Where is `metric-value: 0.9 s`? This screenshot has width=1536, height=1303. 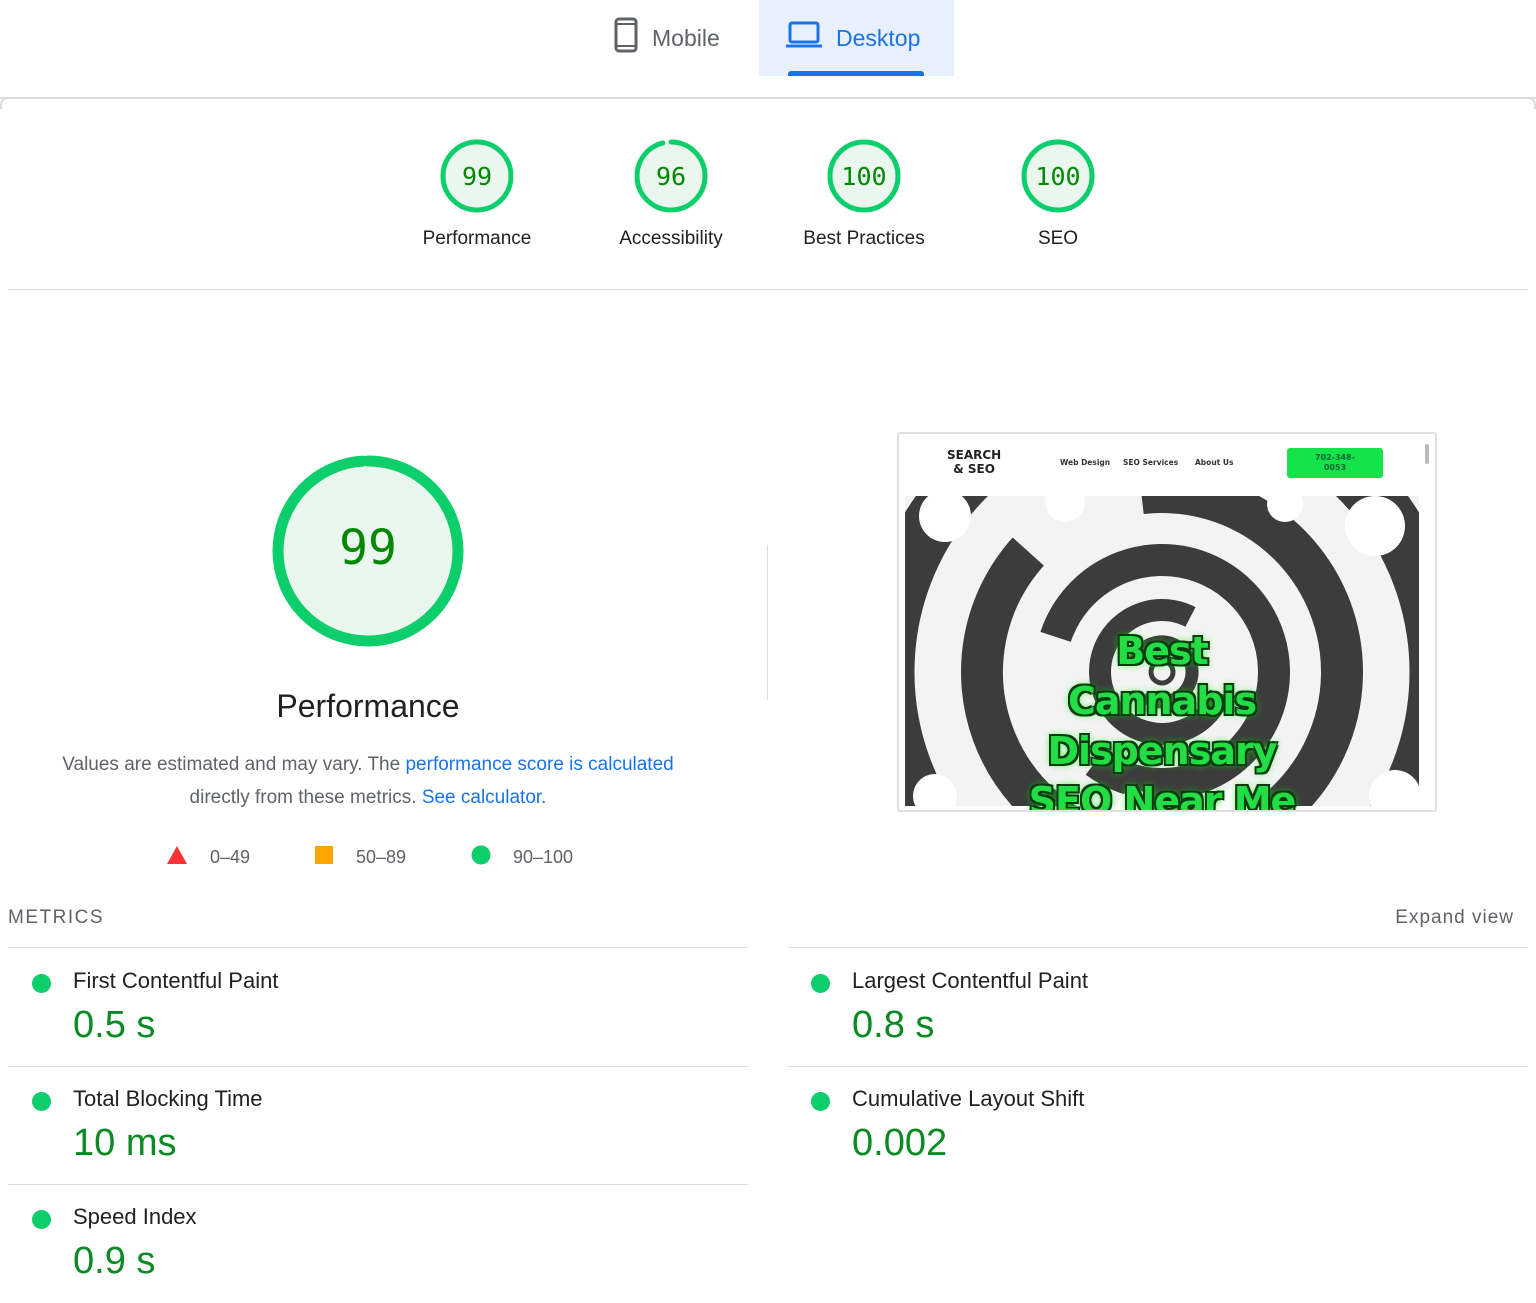 metric-value: 0.9 s is located at coordinates (114, 1261).